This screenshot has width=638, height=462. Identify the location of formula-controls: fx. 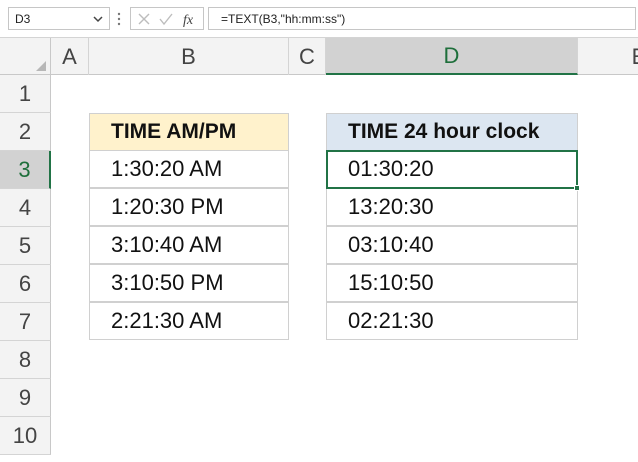
(167, 18).